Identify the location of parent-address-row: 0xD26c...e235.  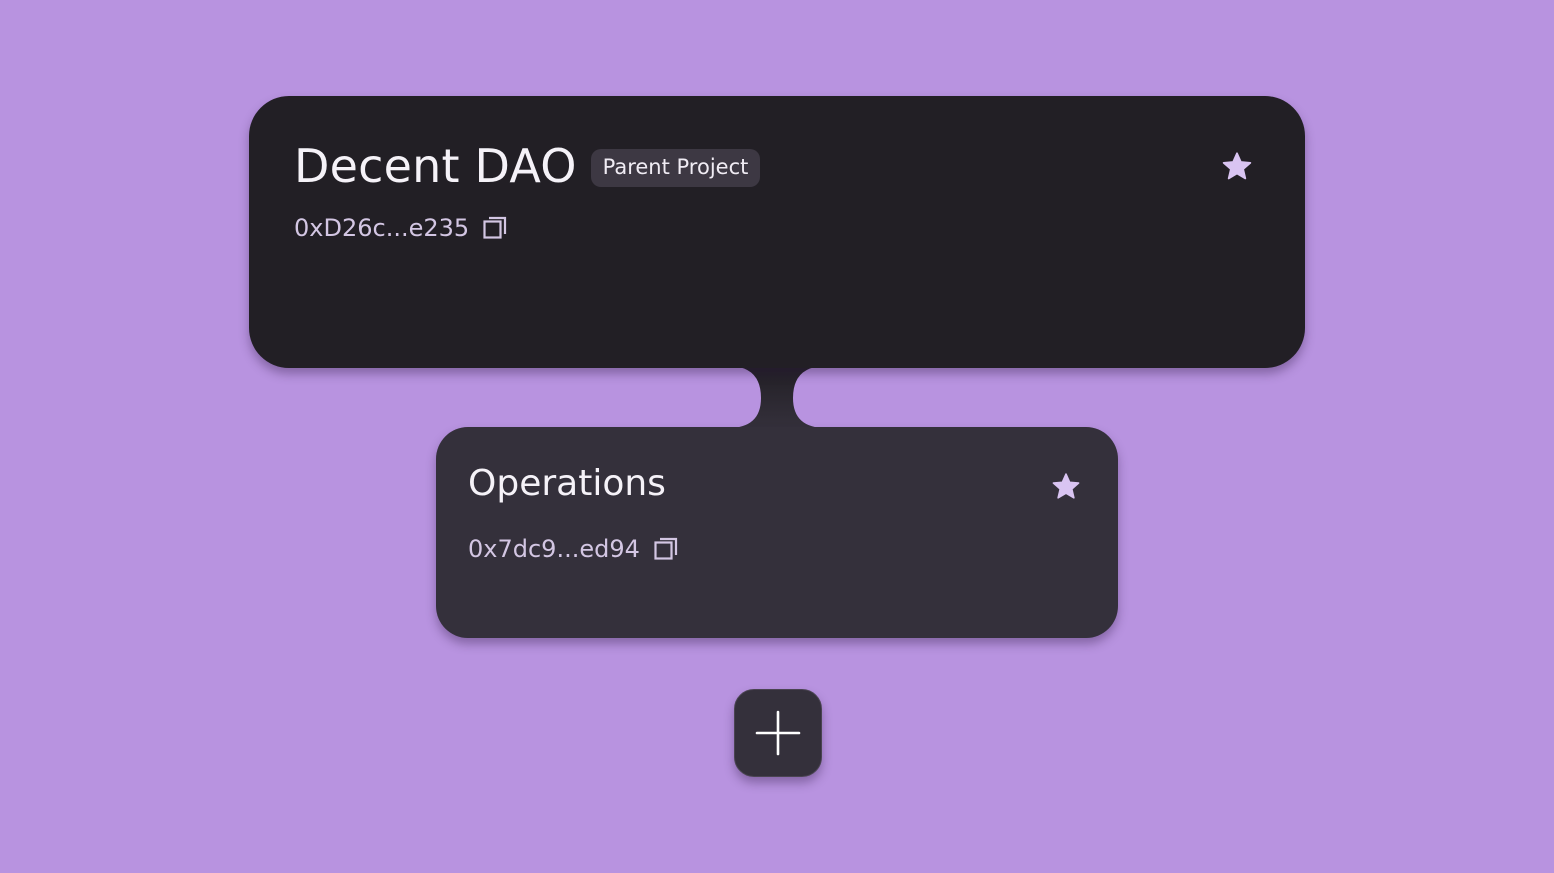
(401, 228).